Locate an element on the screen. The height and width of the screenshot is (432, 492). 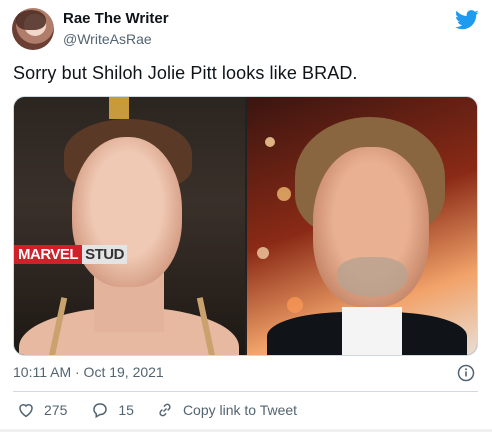
beard is located at coordinates (372, 277).